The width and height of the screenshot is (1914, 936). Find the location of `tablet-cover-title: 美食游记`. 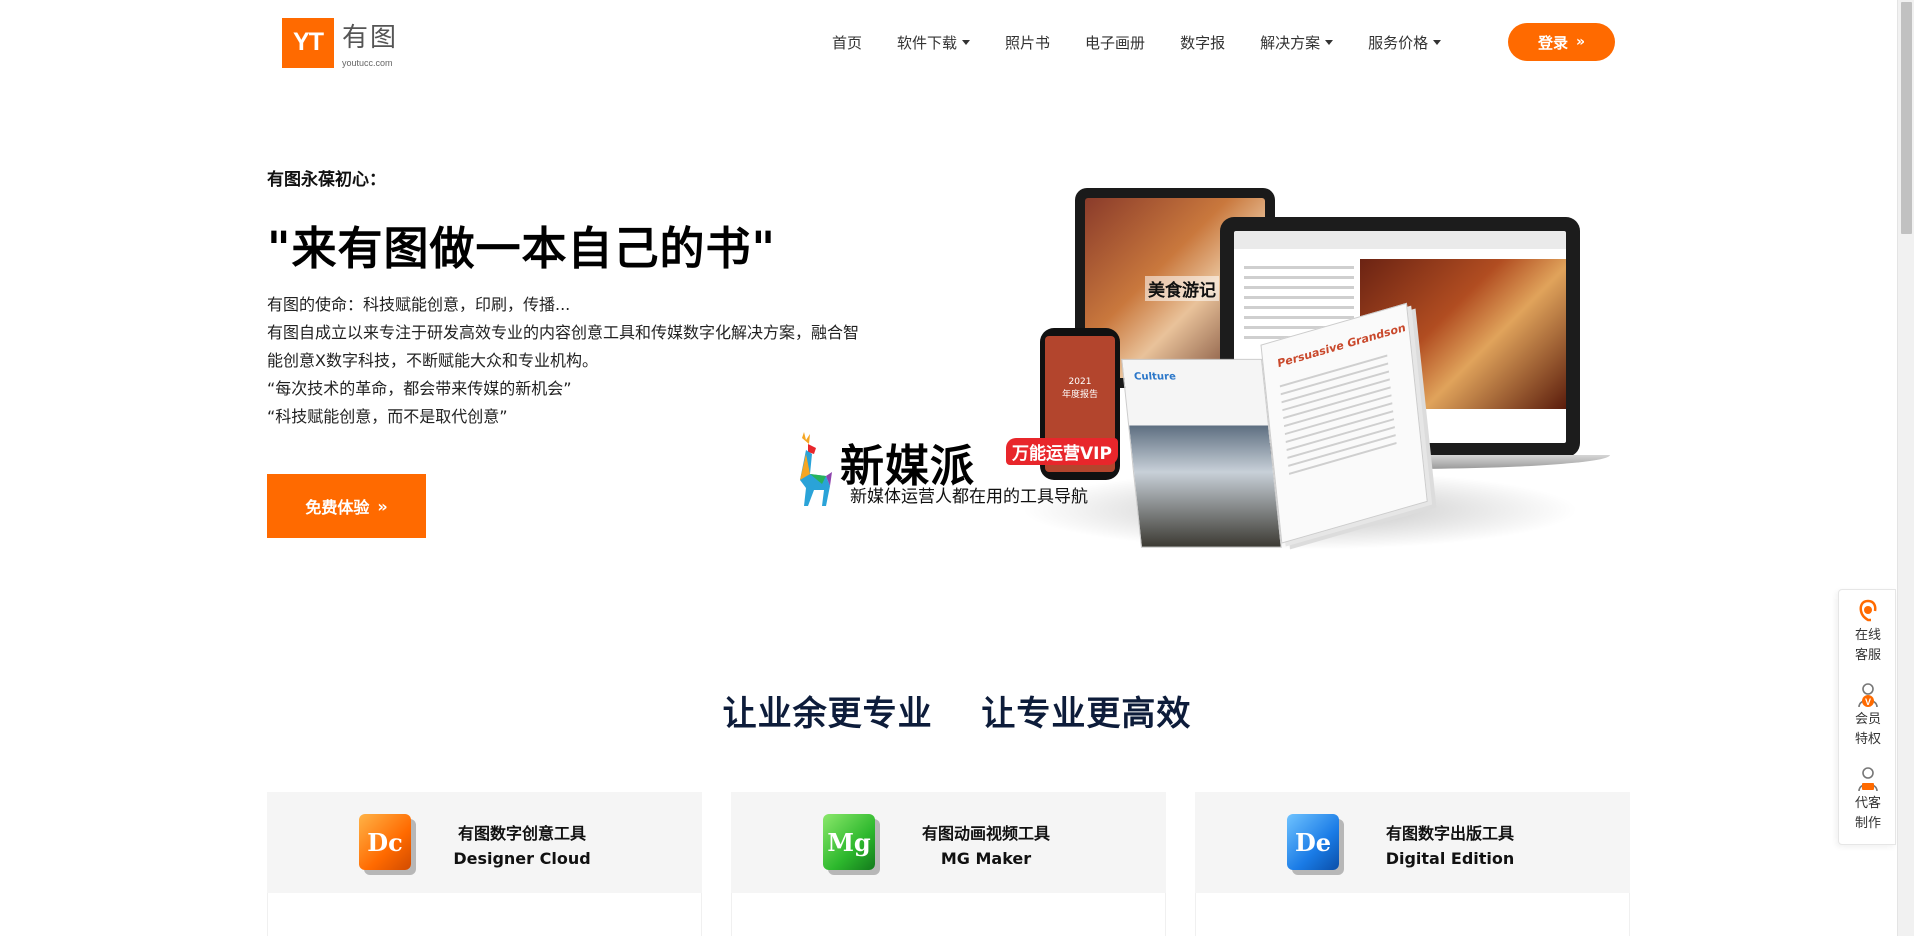

tablet-cover-title: 美食游记 is located at coordinates (1182, 288).